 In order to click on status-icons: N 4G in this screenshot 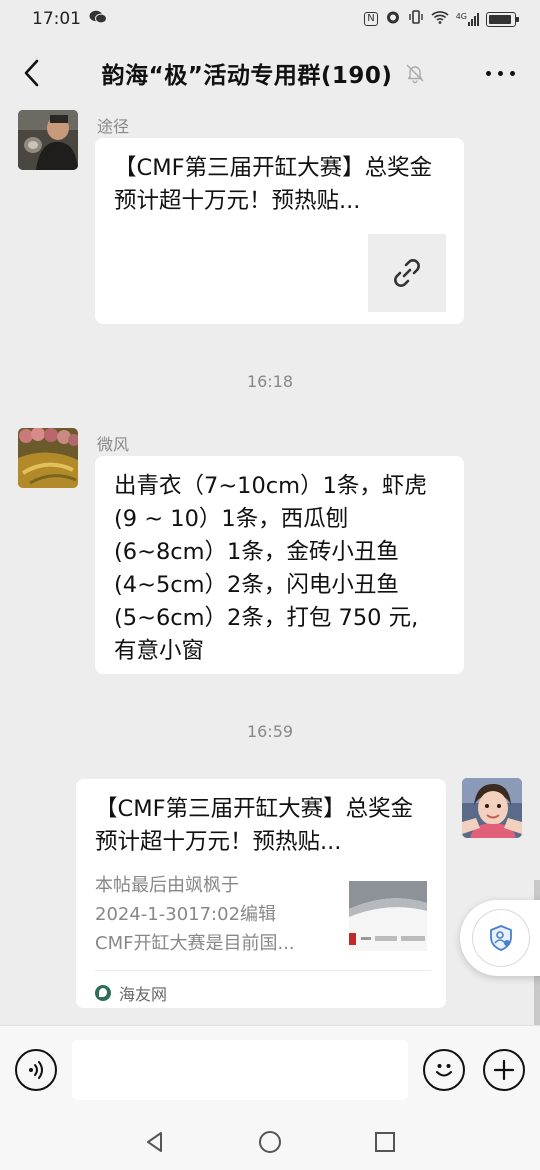, I will do `click(441, 19)`.